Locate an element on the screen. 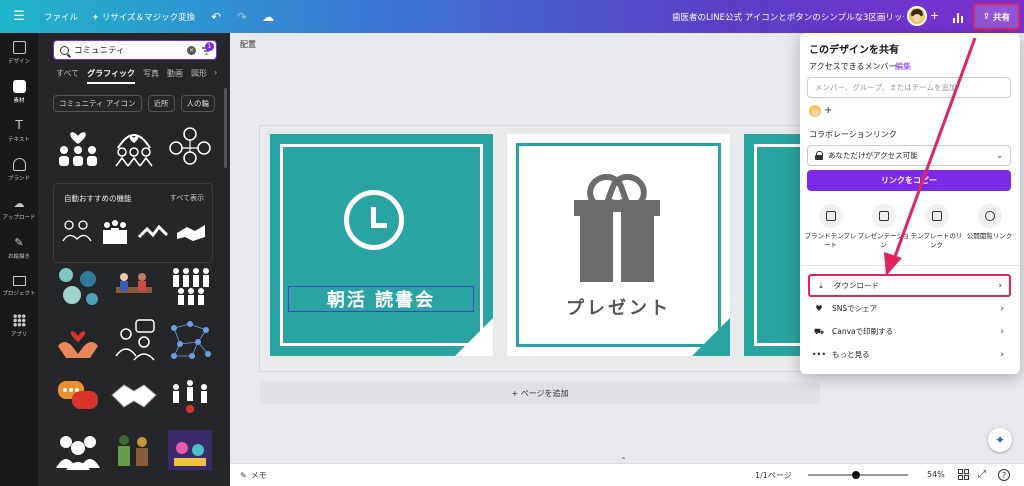  presentation-option: プレゼンテーション is located at coordinates (884, 227).